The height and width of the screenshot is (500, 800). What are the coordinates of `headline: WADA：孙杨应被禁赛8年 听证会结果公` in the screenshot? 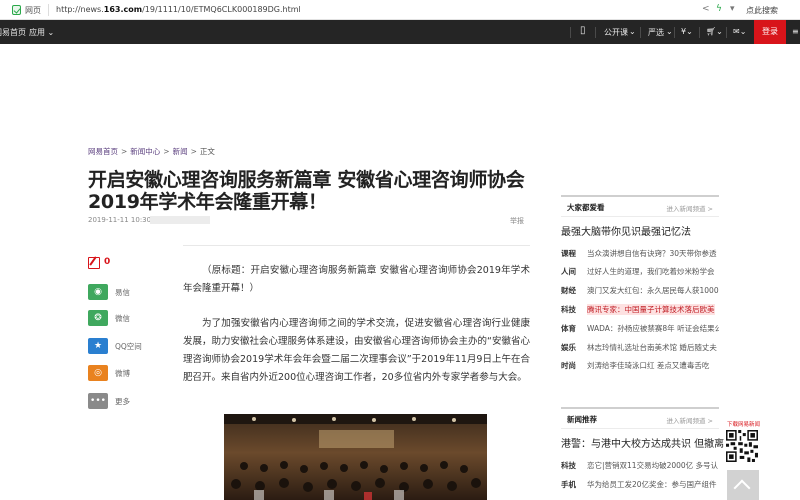 It's located at (653, 328).